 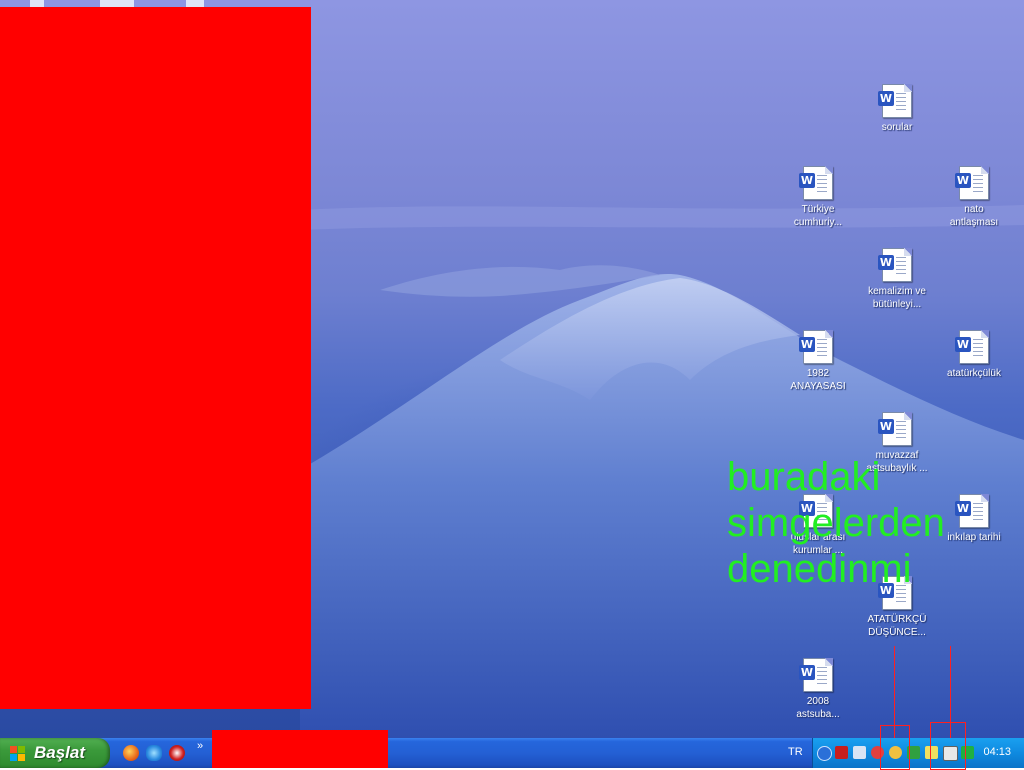 I want to click on desktop-icon-label: nato antlaşması, so click(x=974, y=216).